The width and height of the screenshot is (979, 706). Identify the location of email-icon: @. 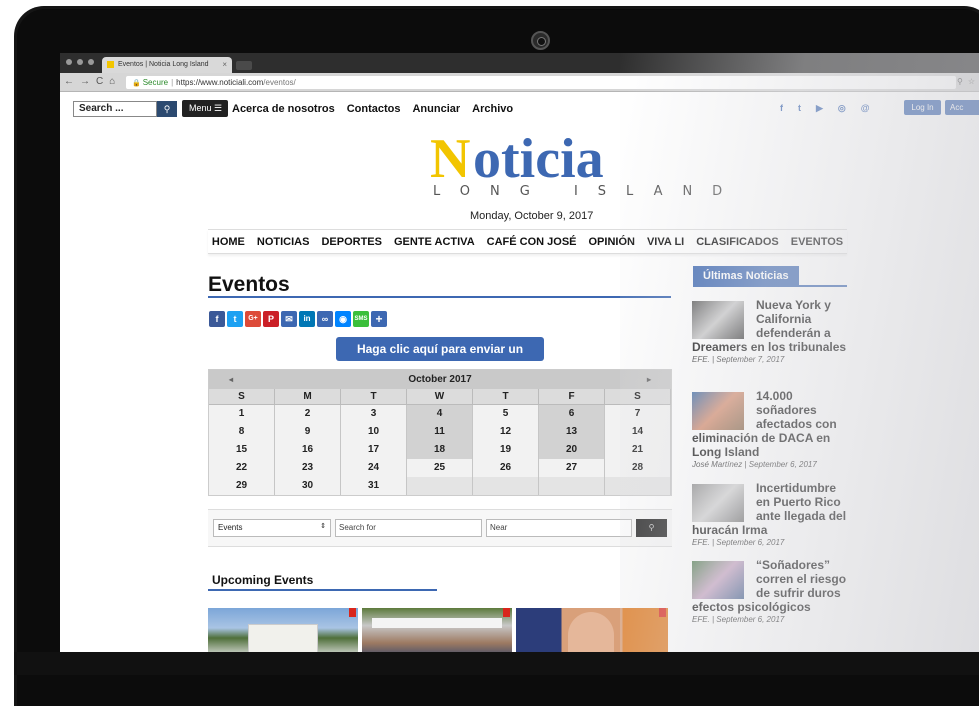
(865, 108).